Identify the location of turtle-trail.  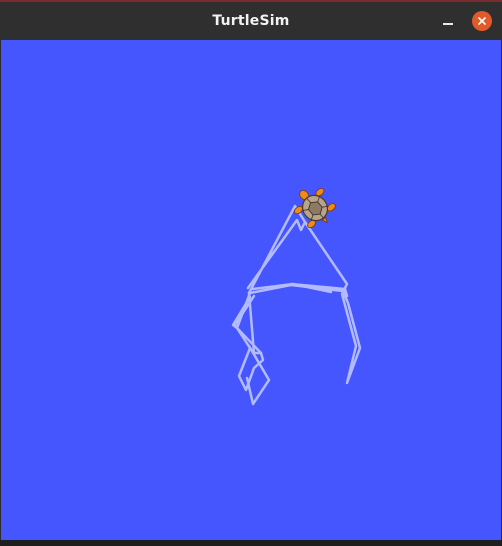
(296, 305).